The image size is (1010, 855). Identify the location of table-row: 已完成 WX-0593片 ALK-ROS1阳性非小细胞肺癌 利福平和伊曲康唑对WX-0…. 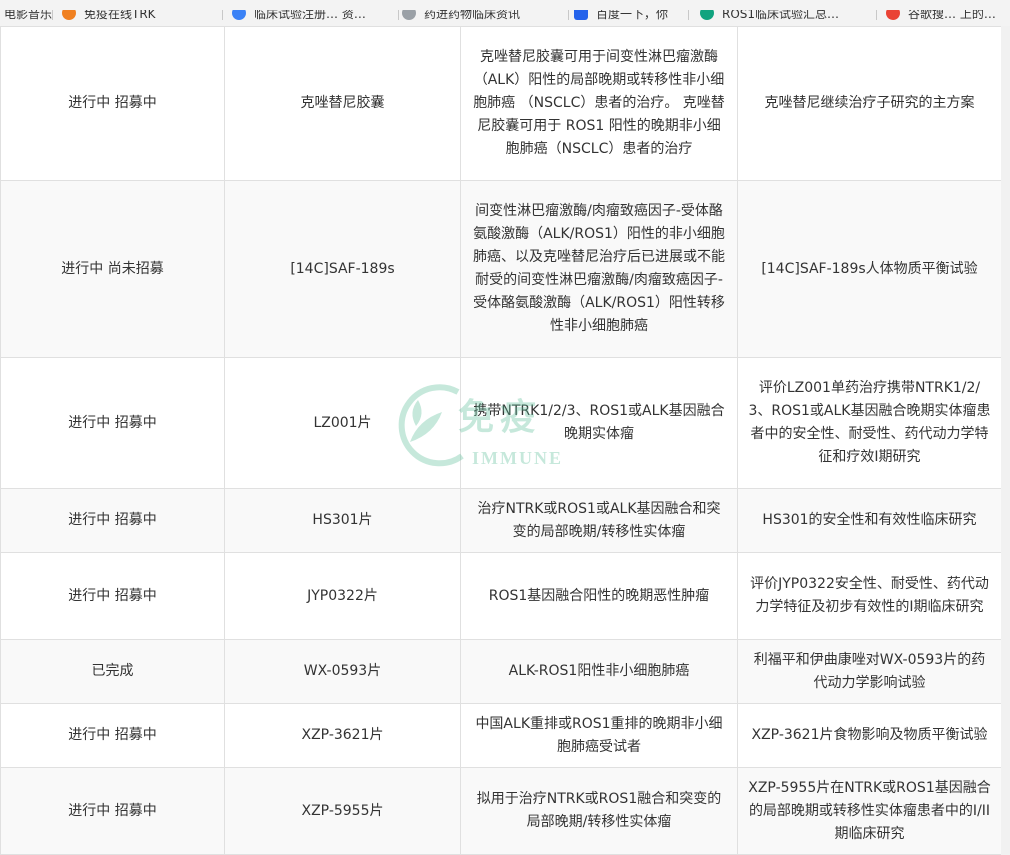
(501, 671).